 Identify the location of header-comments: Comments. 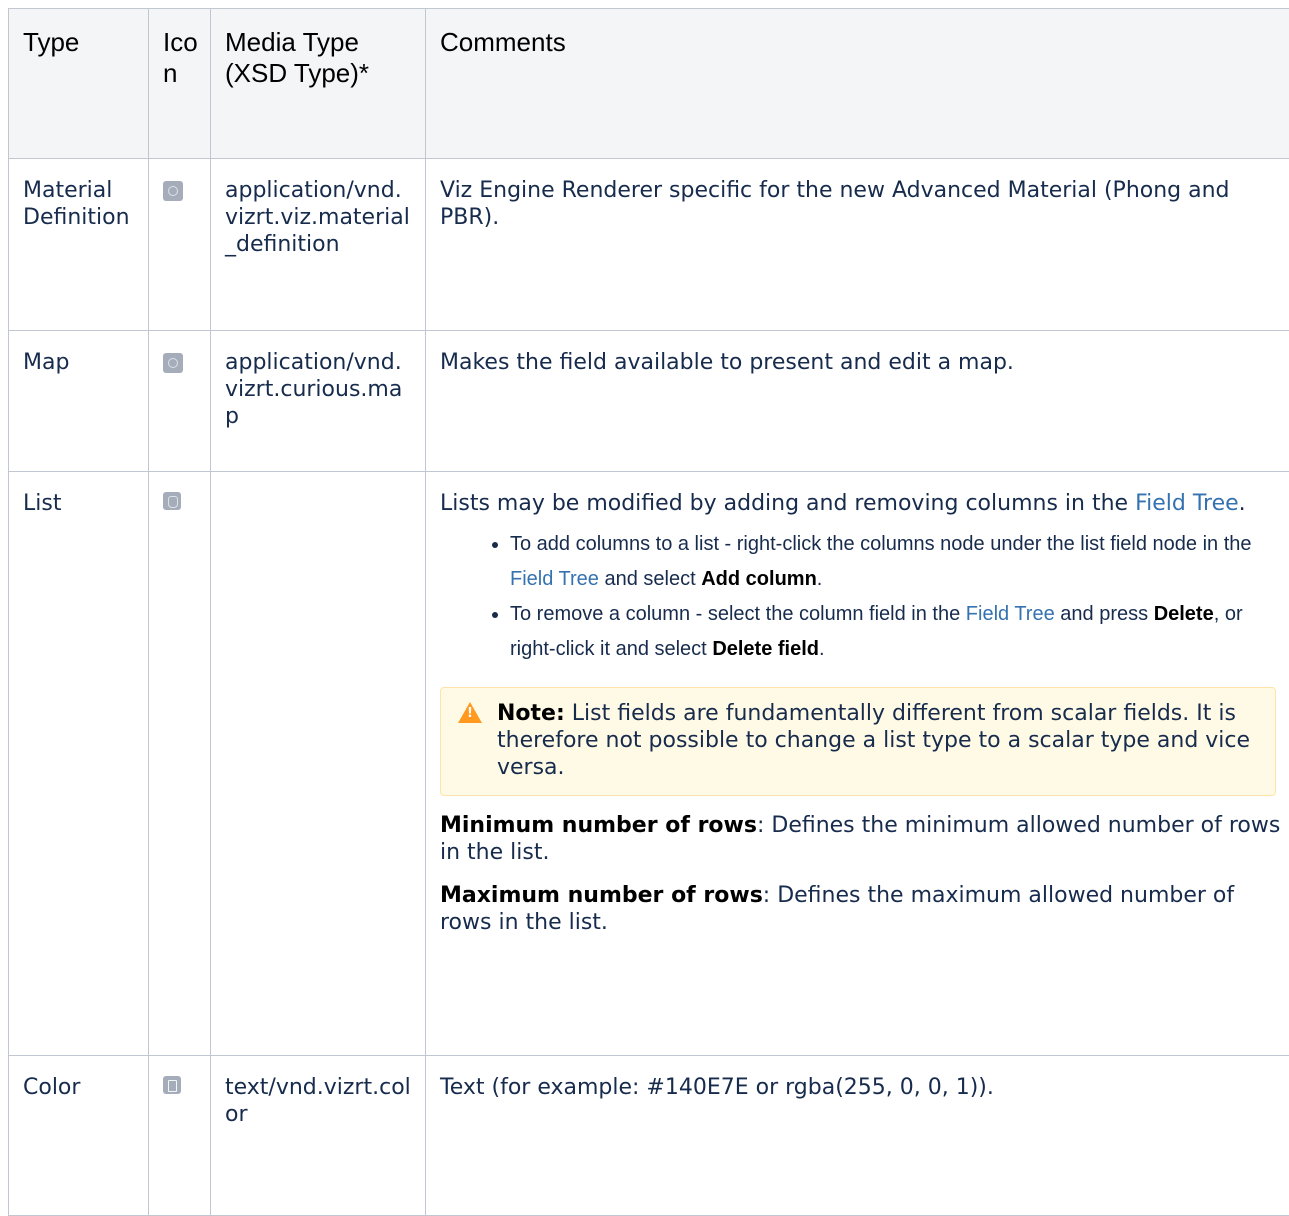
(857, 84).